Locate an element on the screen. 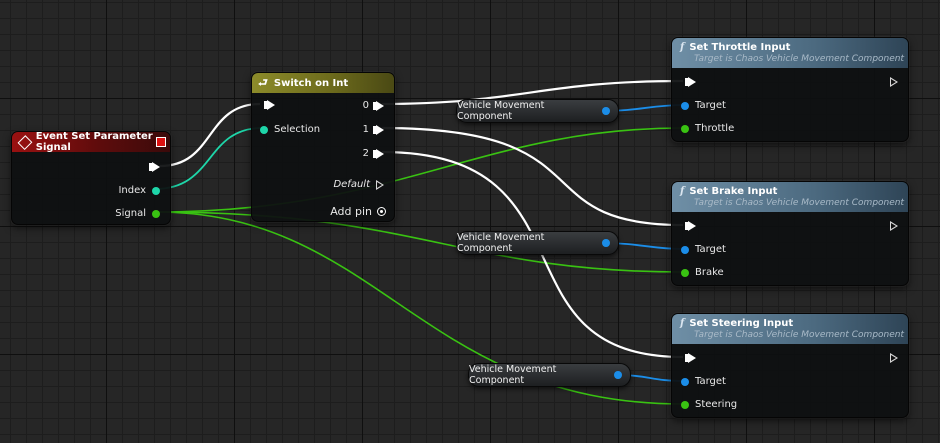  switch-out2-row: 2 is located at coordinates (373, 153).